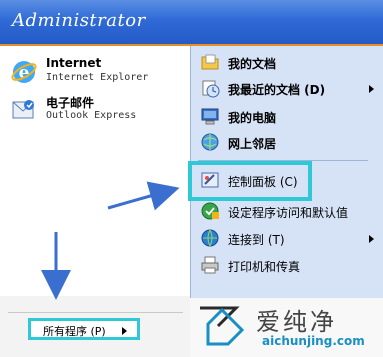 The height and width of the screenshot is (357, 383). What do you see at coordinates (110, 240) in the screenshot?
I see `annotation-arrows` at bounding box center [110, 240].